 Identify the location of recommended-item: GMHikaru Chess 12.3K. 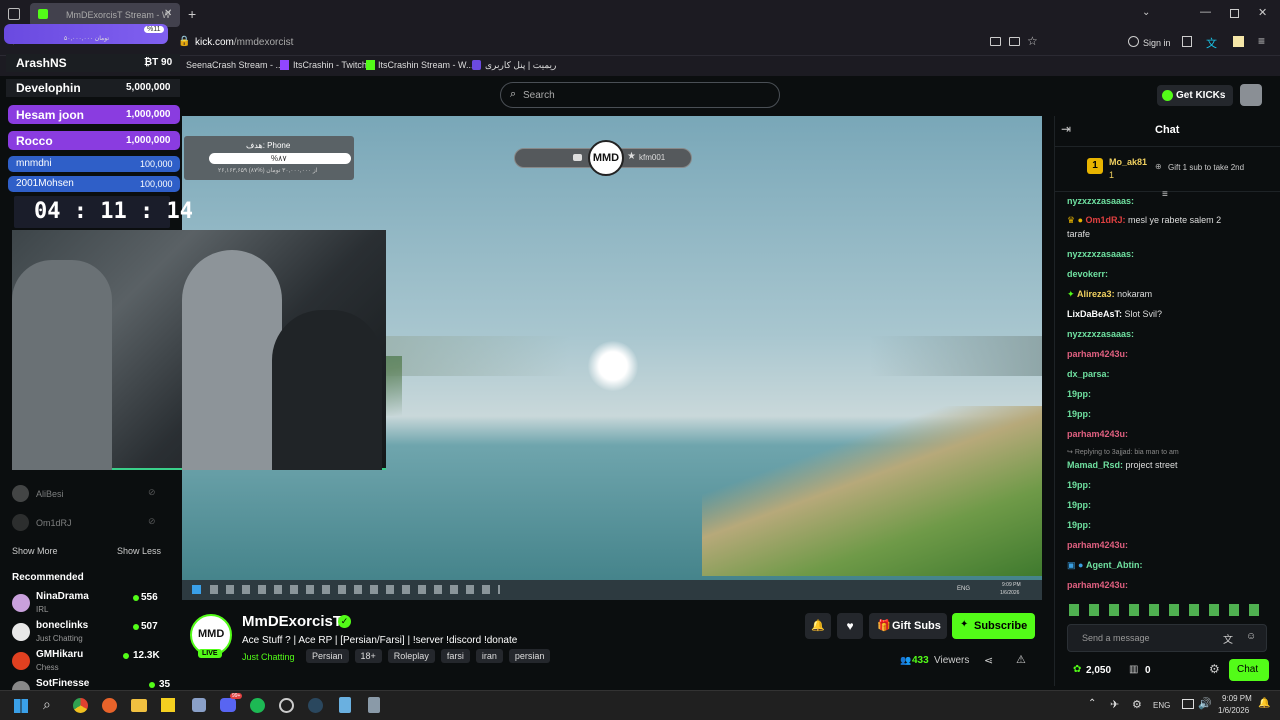
(92, 661).